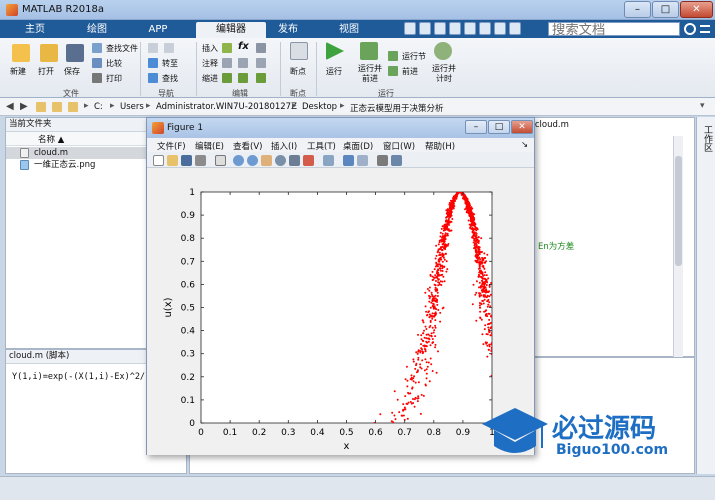 The height and width of the screenshot is (500, 715). Describe the element at coordinates (122, 48) in the screenshot. I see `find-files-button: 查找文件` at that location.